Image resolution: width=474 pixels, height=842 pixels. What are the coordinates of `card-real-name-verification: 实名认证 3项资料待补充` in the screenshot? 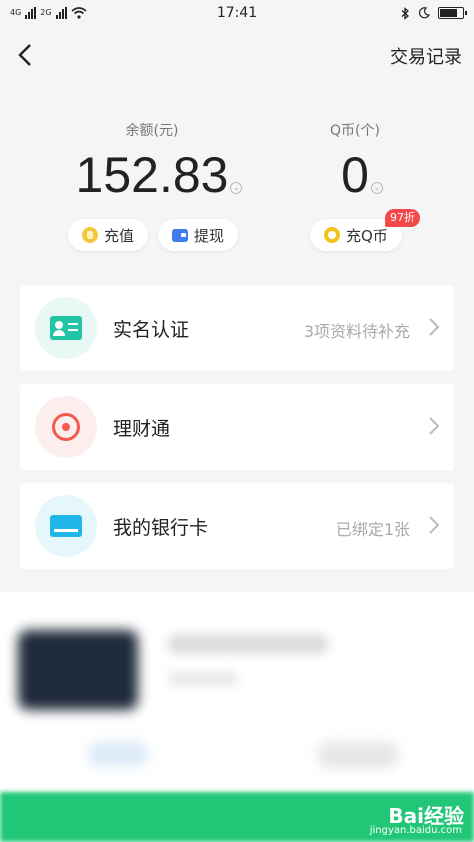 It's located at (237, 328).